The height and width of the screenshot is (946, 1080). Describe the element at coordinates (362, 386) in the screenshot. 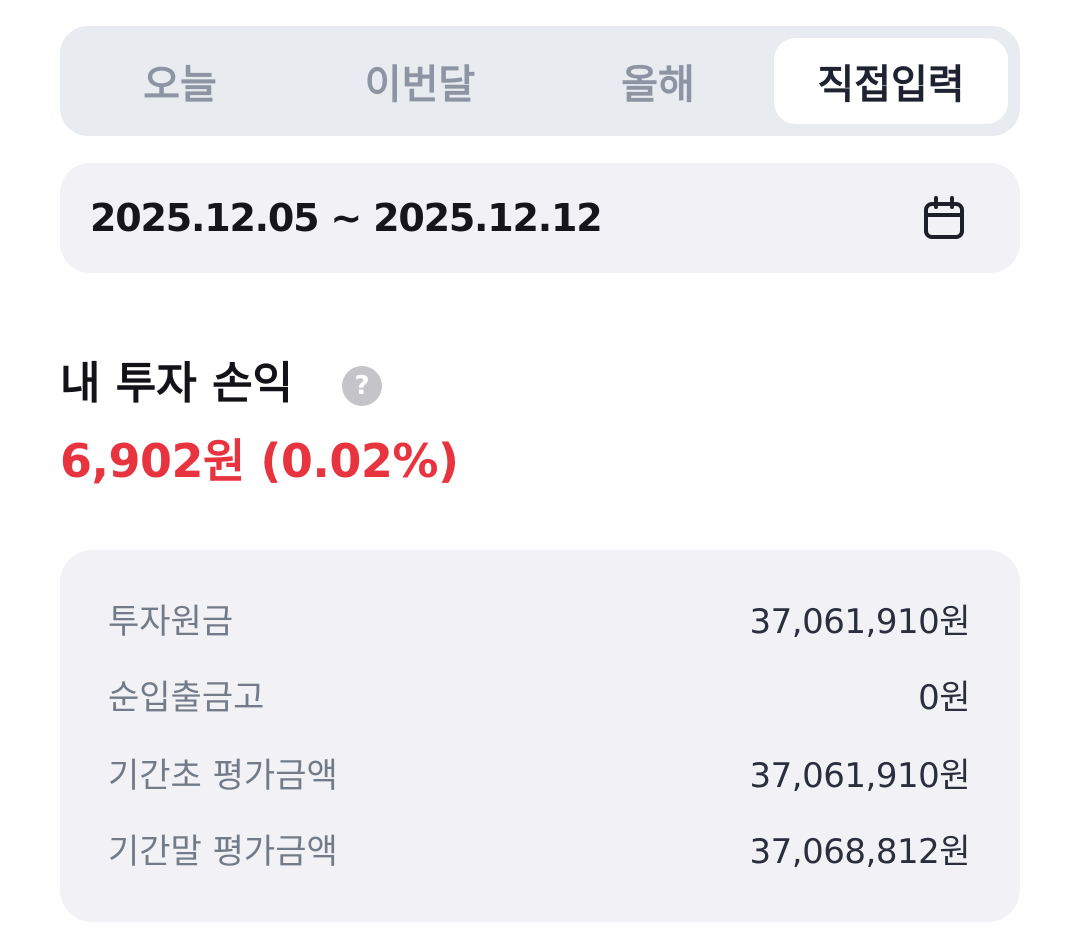

I see `question-icon: ?` at that location.